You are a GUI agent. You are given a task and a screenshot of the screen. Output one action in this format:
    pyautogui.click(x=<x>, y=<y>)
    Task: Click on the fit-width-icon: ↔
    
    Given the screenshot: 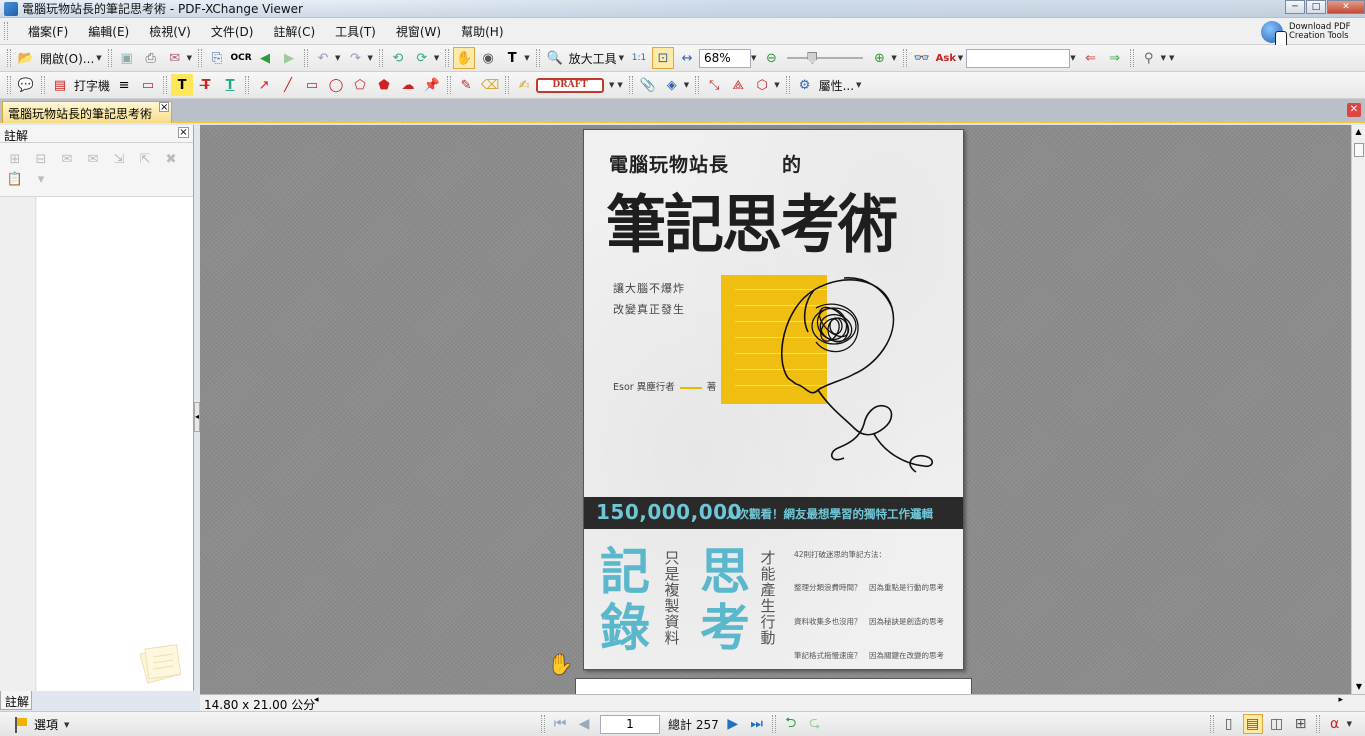 What is the action you would take?
    pyautogui.click(x=687, y=58)
    